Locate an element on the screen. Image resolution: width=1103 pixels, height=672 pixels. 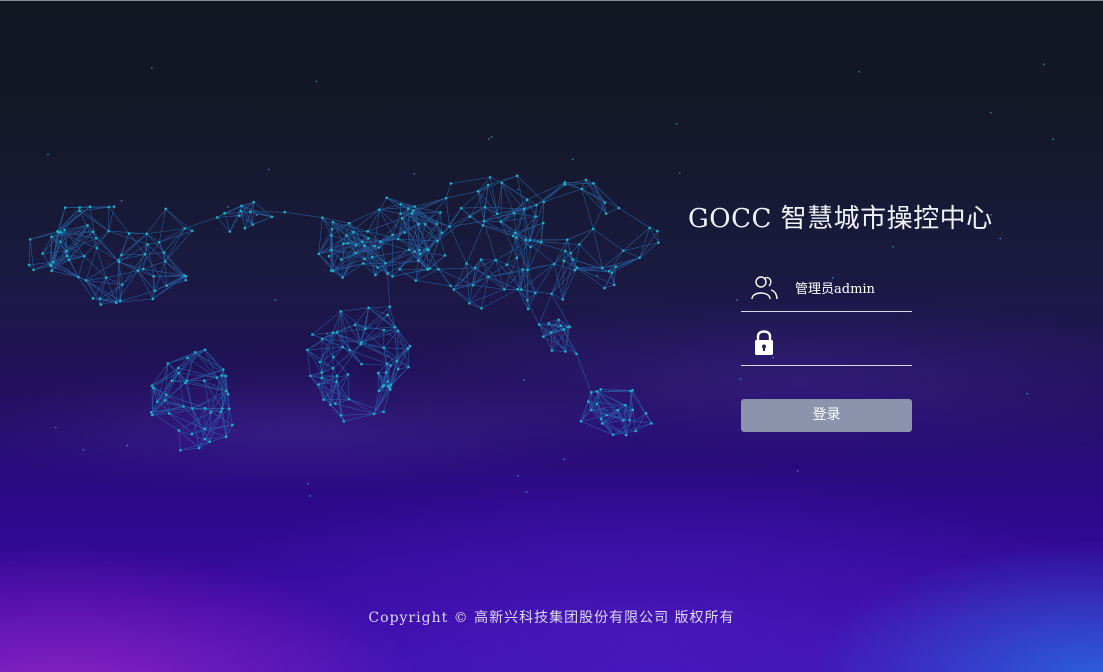
username-value: 管理员admin is located at coordinates (835, 287).